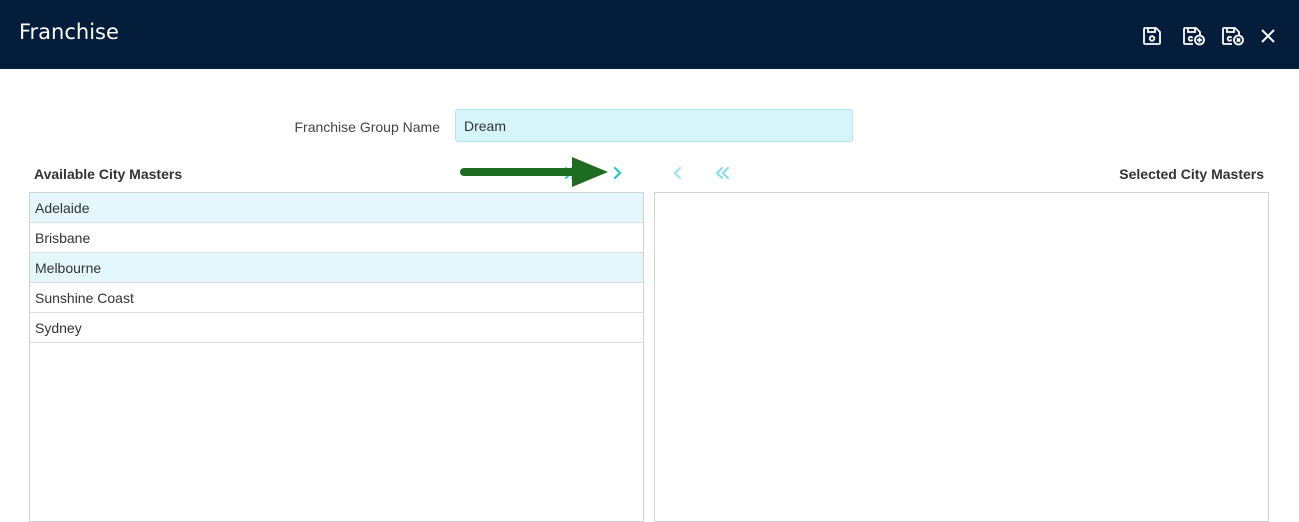 The height and width of the screenshot is (522, 1299). Describe the element at coordinates (336, 268) in the screenshot. I see `list-item: Melbourne` at that location.